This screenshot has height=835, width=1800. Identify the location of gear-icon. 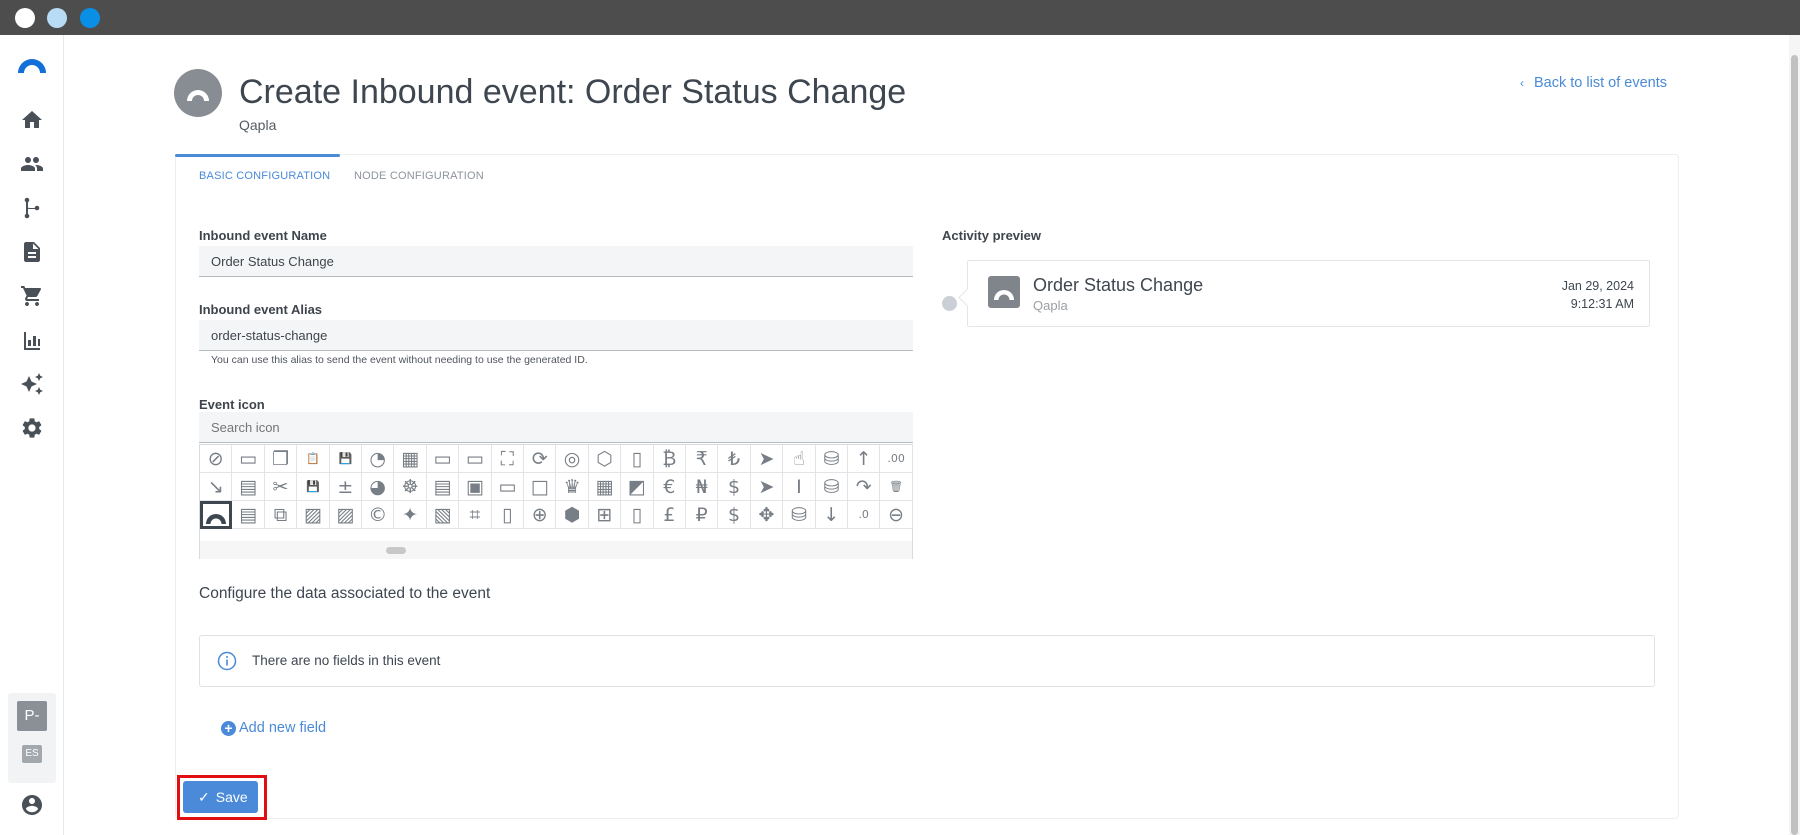
(32, 428).